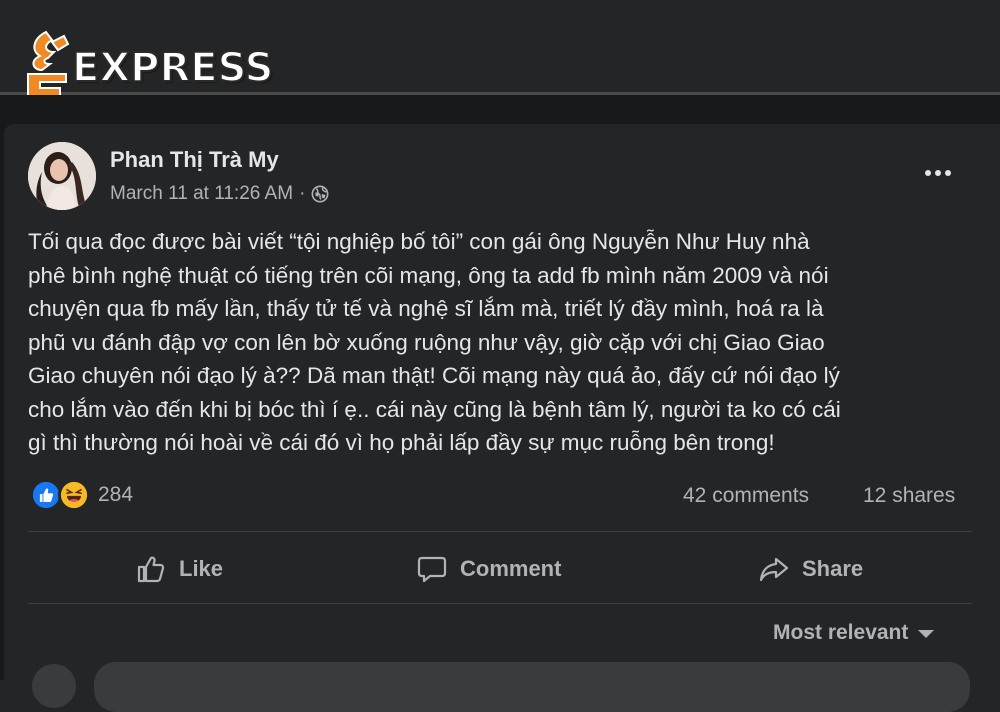 This screenshot has width=1000, height=712. What do you see at coordinates (201, 194) in the screenshot?
I see `post-timestamp: March 11 at 11:26 AM` at bounding box center [201, 194].